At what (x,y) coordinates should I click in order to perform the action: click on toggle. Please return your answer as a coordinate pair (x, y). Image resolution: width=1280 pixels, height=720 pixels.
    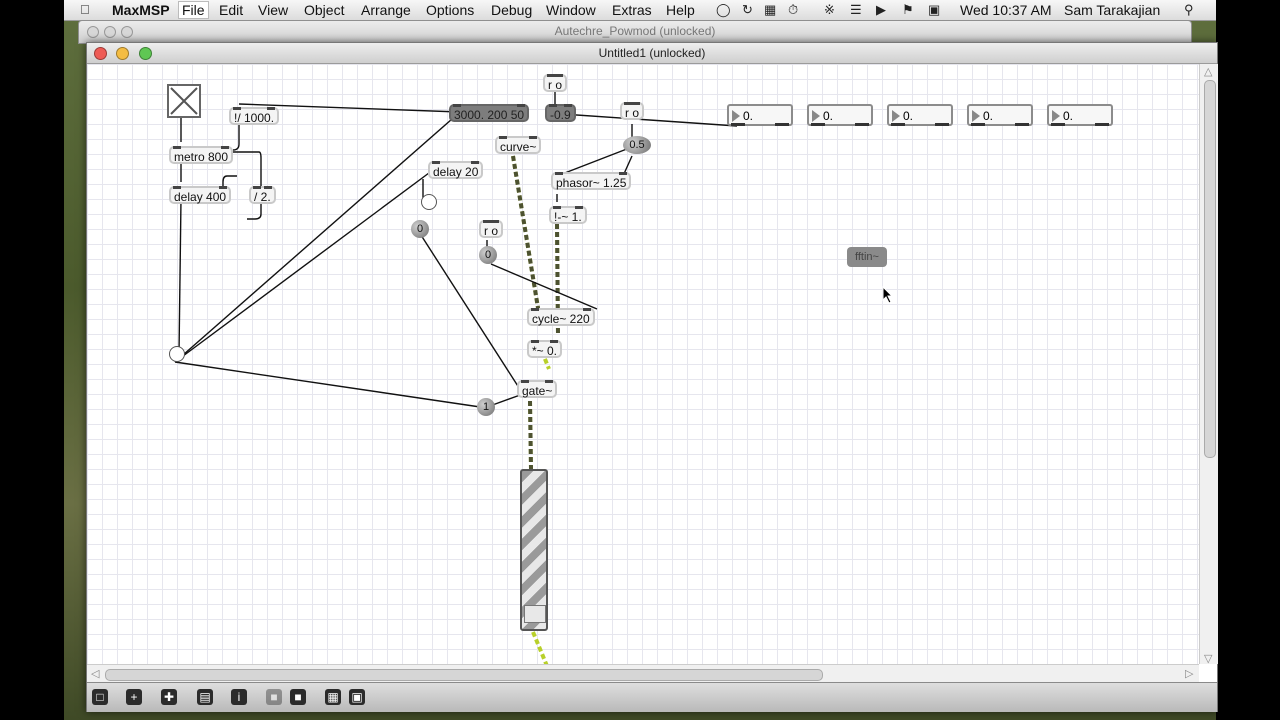
    Looking at the image, I should click on (184, 101).